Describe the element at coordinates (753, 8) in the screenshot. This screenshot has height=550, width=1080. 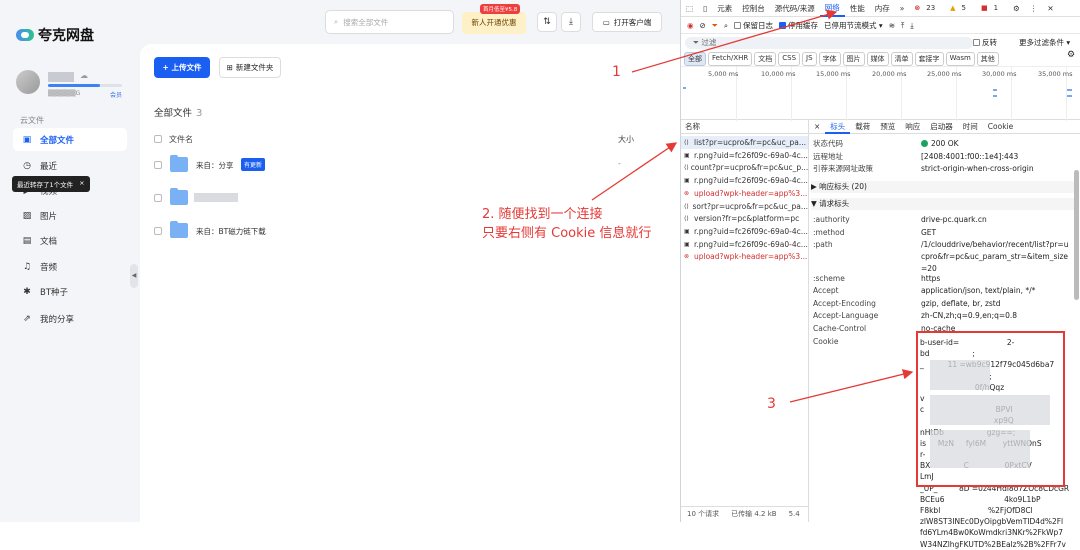
I see `tab-console: 控制台` at that location.